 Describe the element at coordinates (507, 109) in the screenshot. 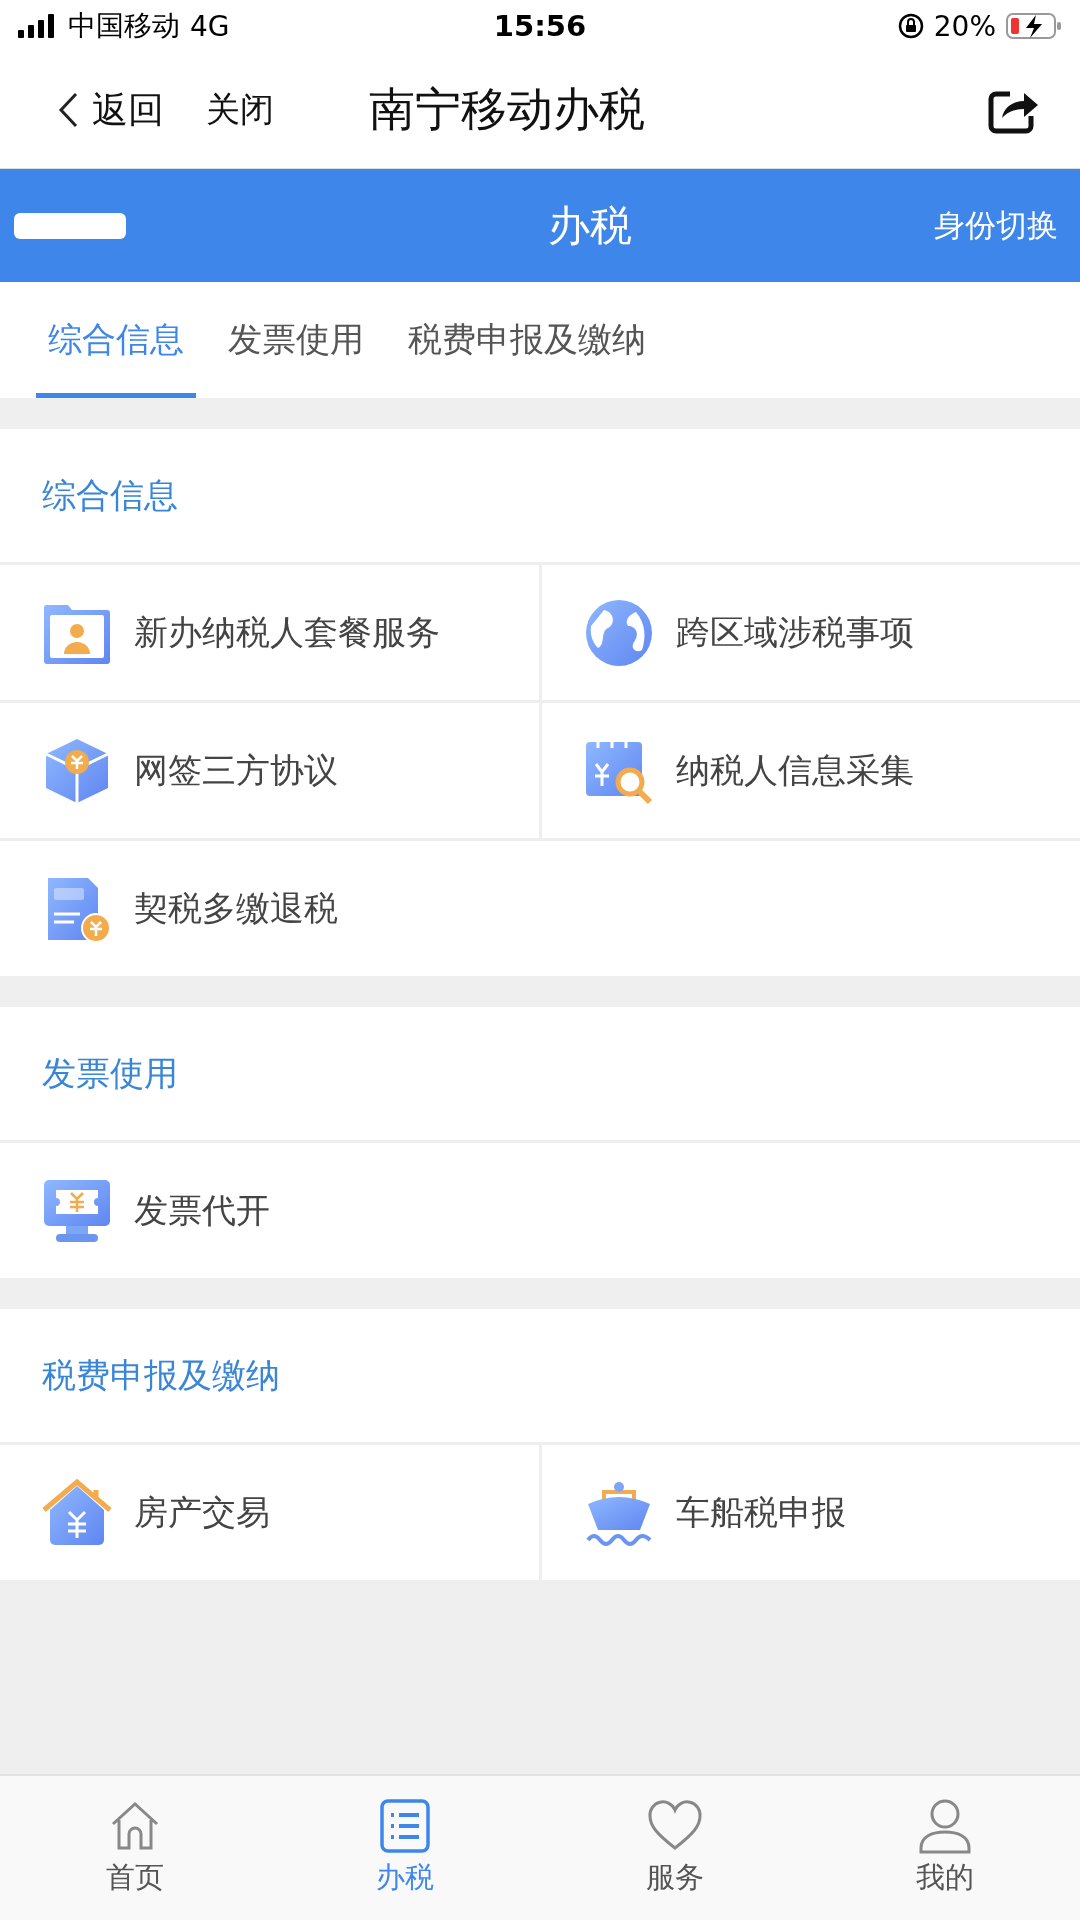

I see `page-title: 南宁移动办税` at that location.